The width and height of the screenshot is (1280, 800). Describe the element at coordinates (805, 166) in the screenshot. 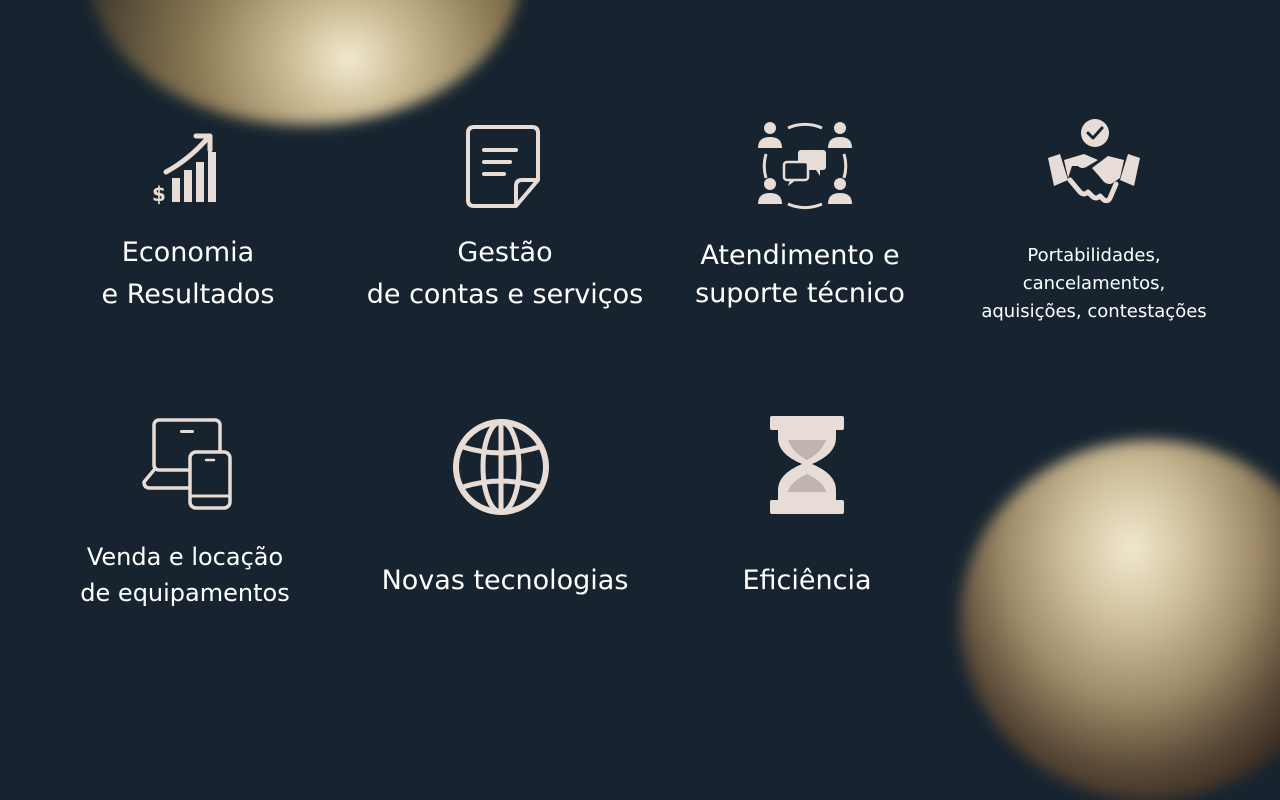

I see `team-chat-support-icon` at that location.